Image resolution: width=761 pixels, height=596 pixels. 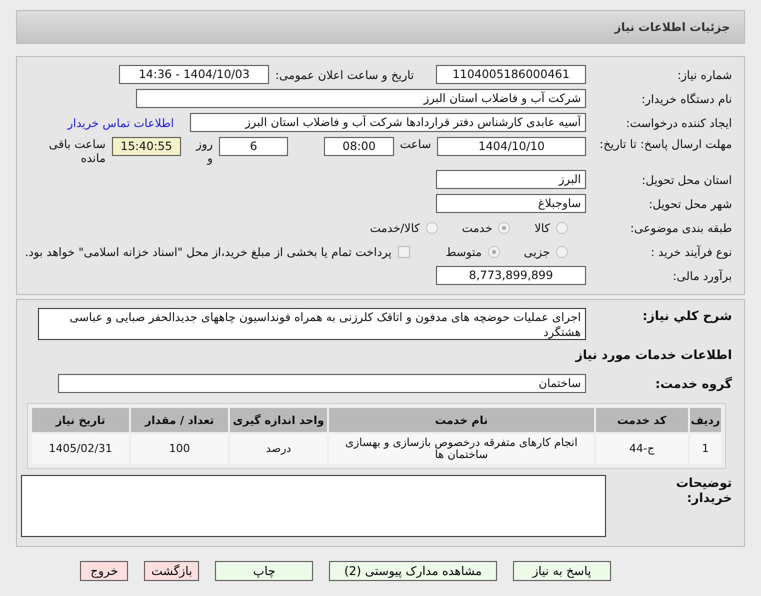 What do you see at coordinates (464, 251) in the screenshot?
I see `radio-label: متوسط` at bounding box center [464, 251].